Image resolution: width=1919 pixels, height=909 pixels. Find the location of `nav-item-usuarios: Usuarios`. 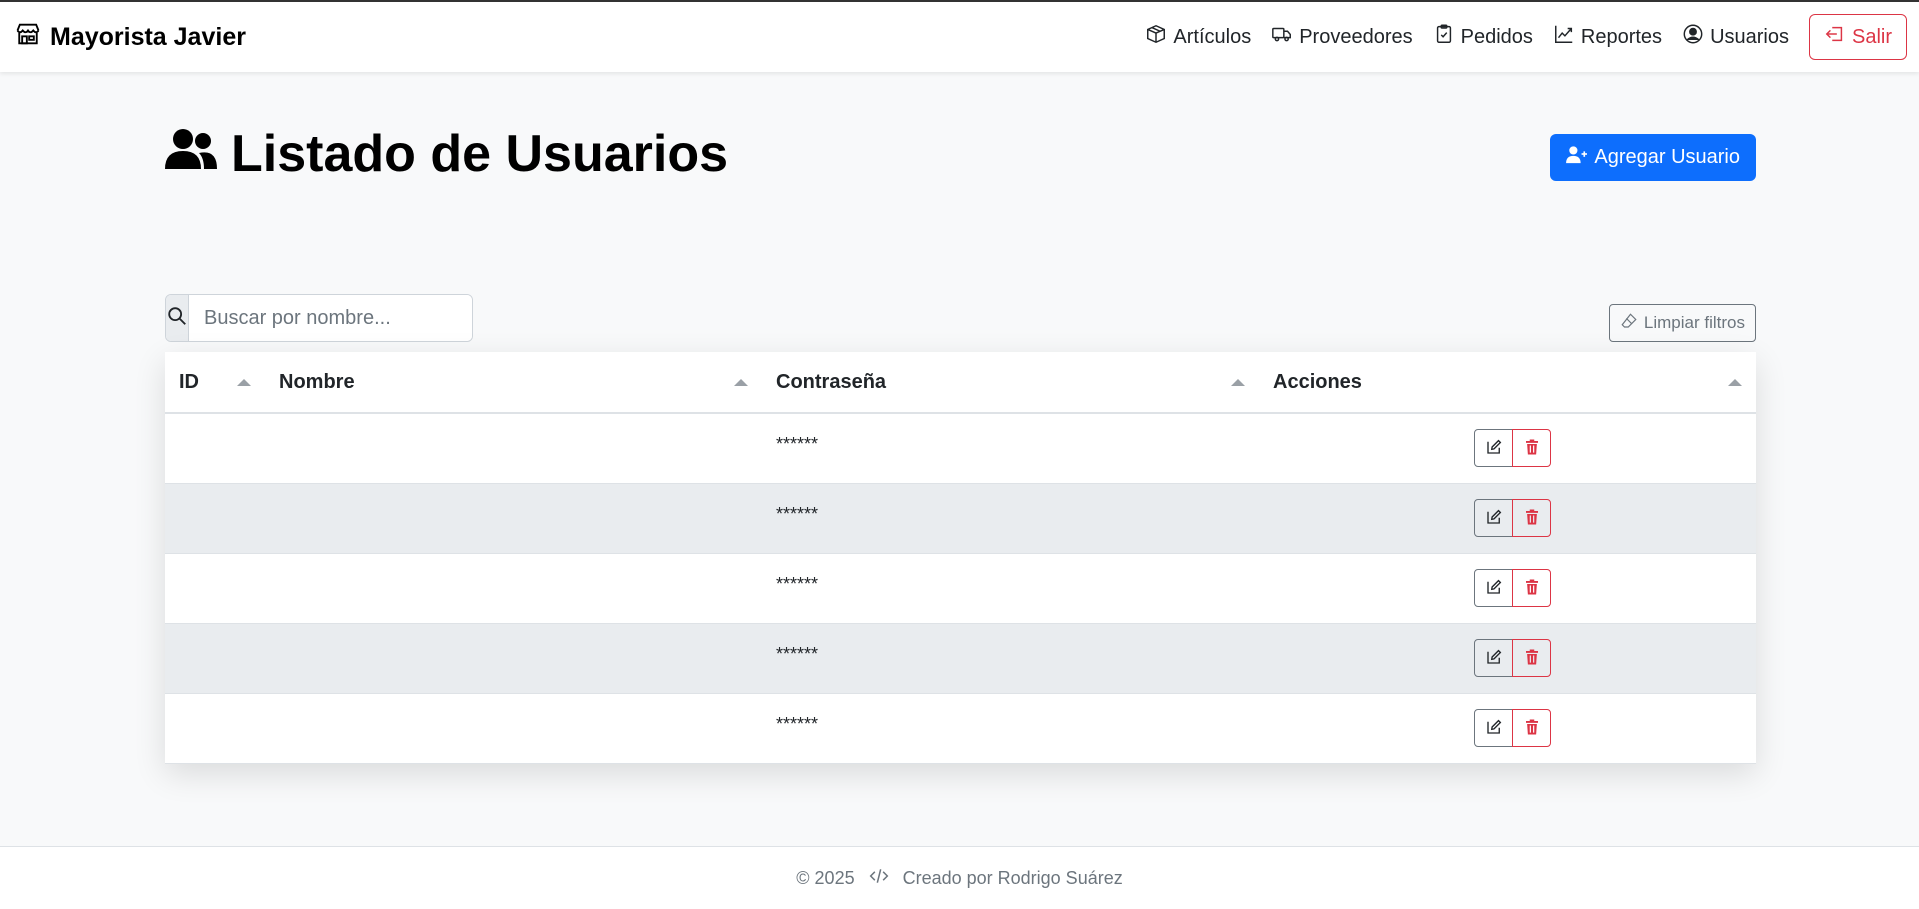

nav-item-usuarios: Usuarios is located at coordinates (1735, 37).